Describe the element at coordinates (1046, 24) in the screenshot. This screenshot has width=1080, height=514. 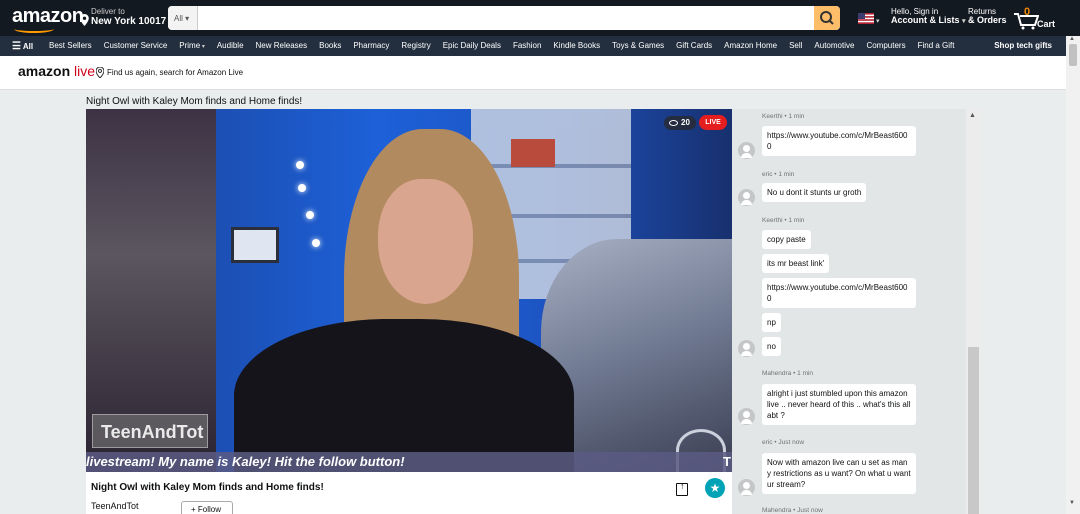
I see `cart-label: Cart` at that location.